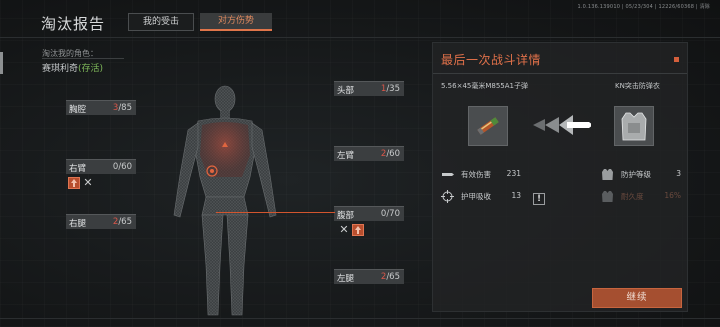  What do you see at coordinates (236, 22) in the screenshot?
I see `tab-opponent-injuries: 对方伤势` at bounding box center [236, 22].